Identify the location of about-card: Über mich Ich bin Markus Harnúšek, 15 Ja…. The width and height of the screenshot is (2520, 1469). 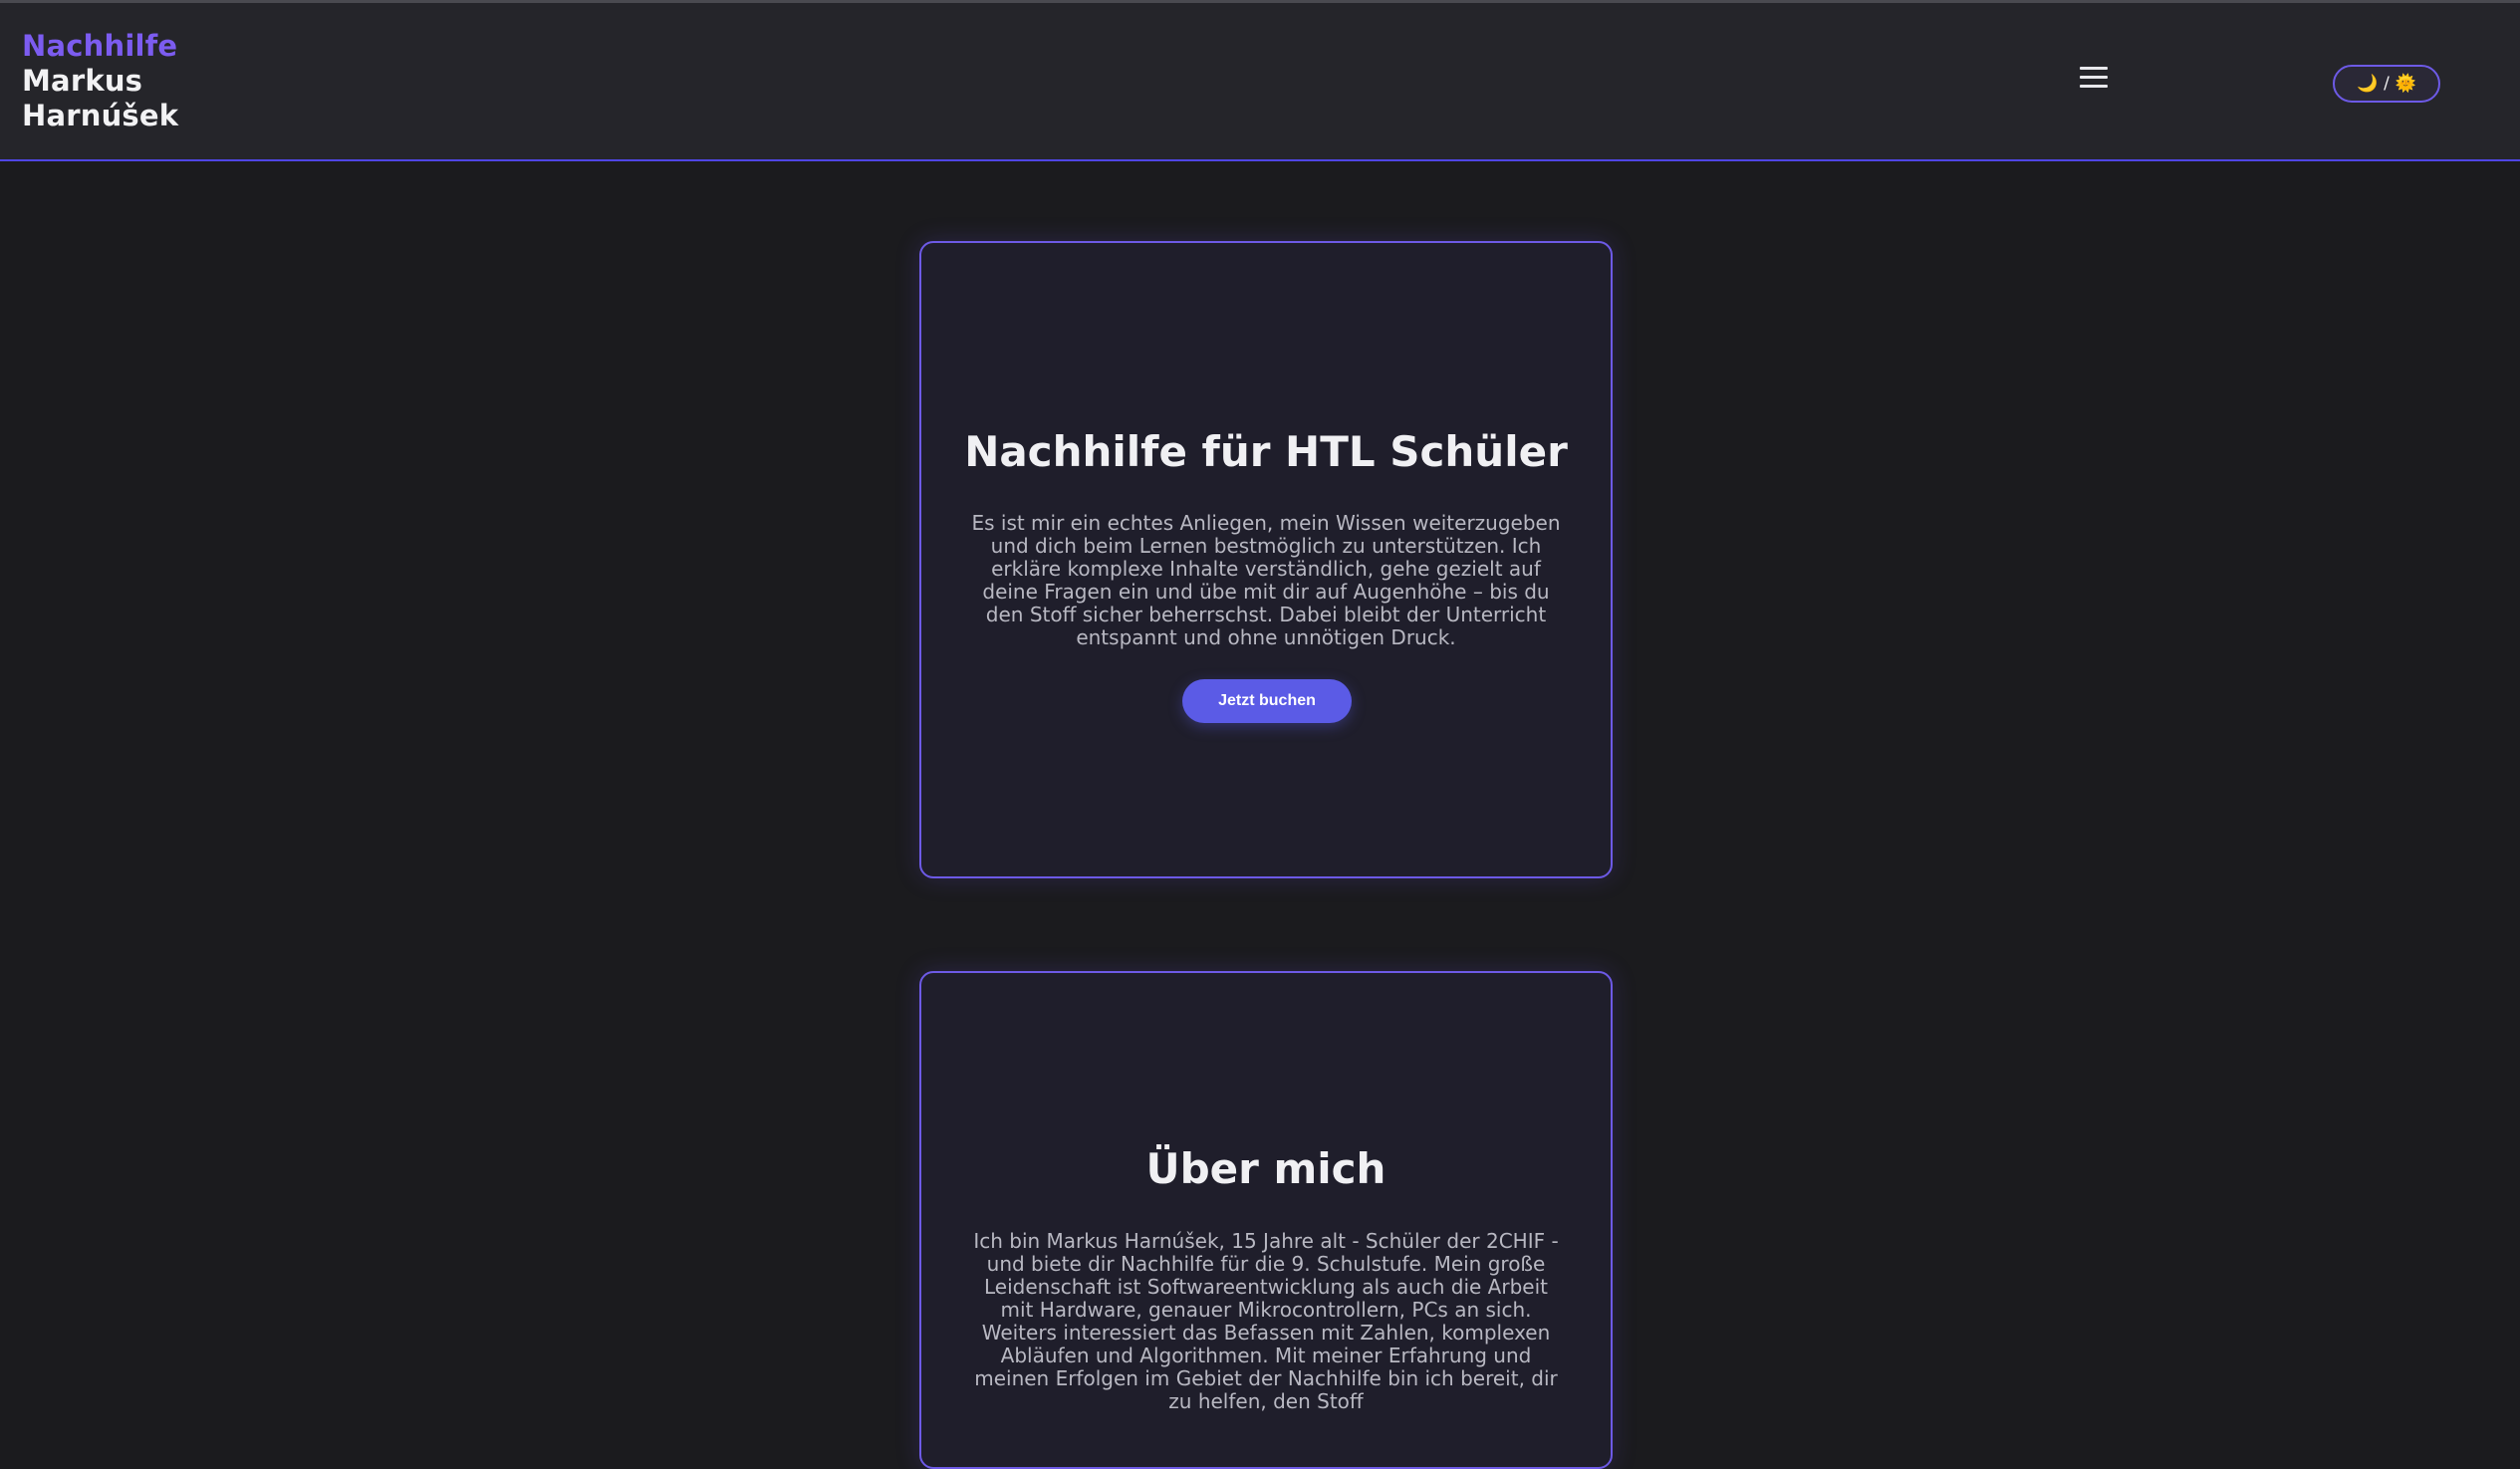
(1266, 1220).